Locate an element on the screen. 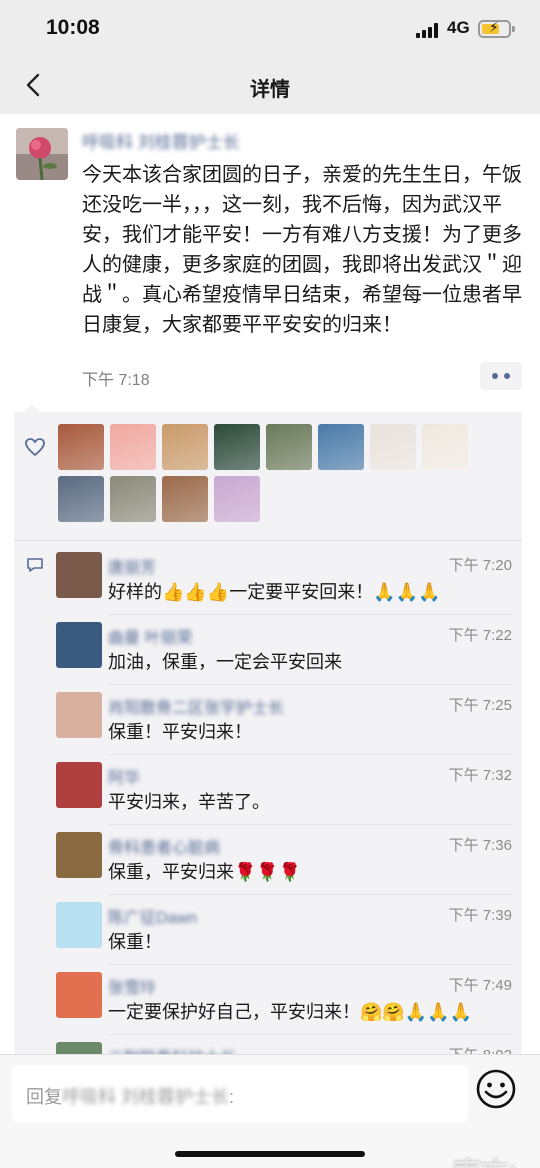 The height and width of the screenshot is (1168, 540). comment-row: 曲曼 叶丽荣 下午 7:22 加油，保重，一定会平安回来 is located at coordinates (289, 649).